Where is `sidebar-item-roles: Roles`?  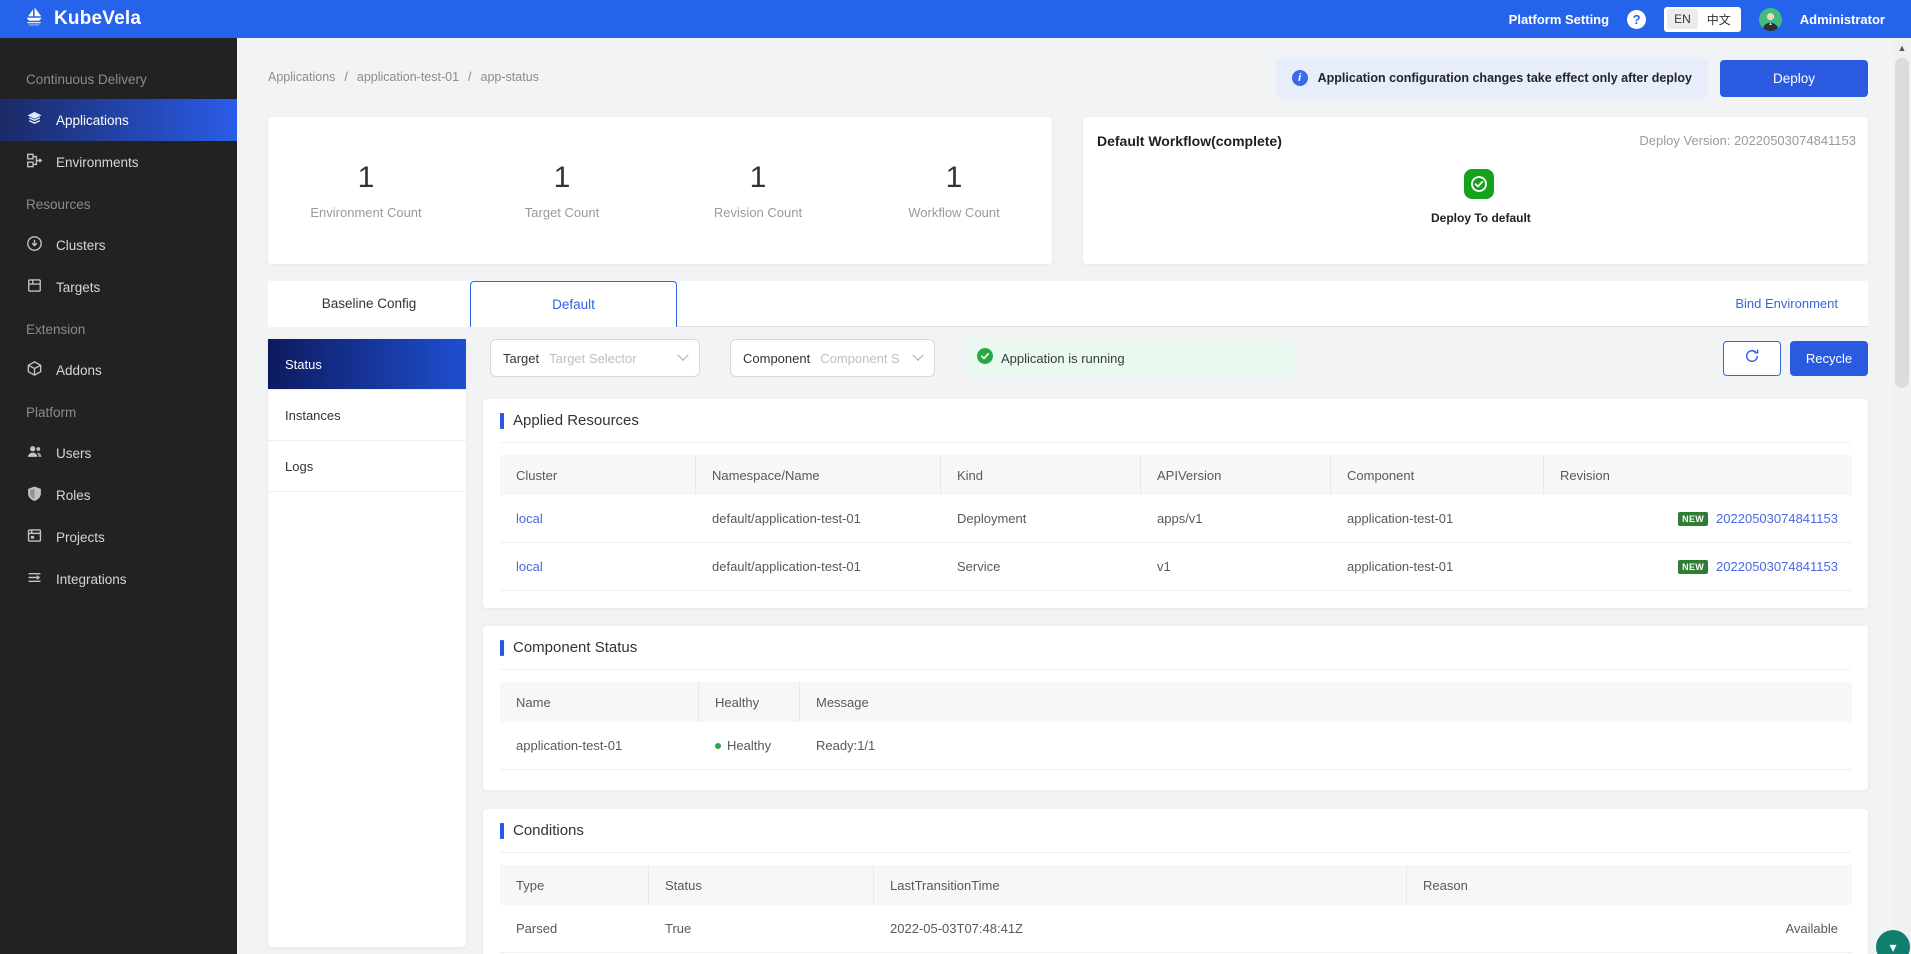 sidebar-item-roles: Roles is located at coordinates (118, 495).